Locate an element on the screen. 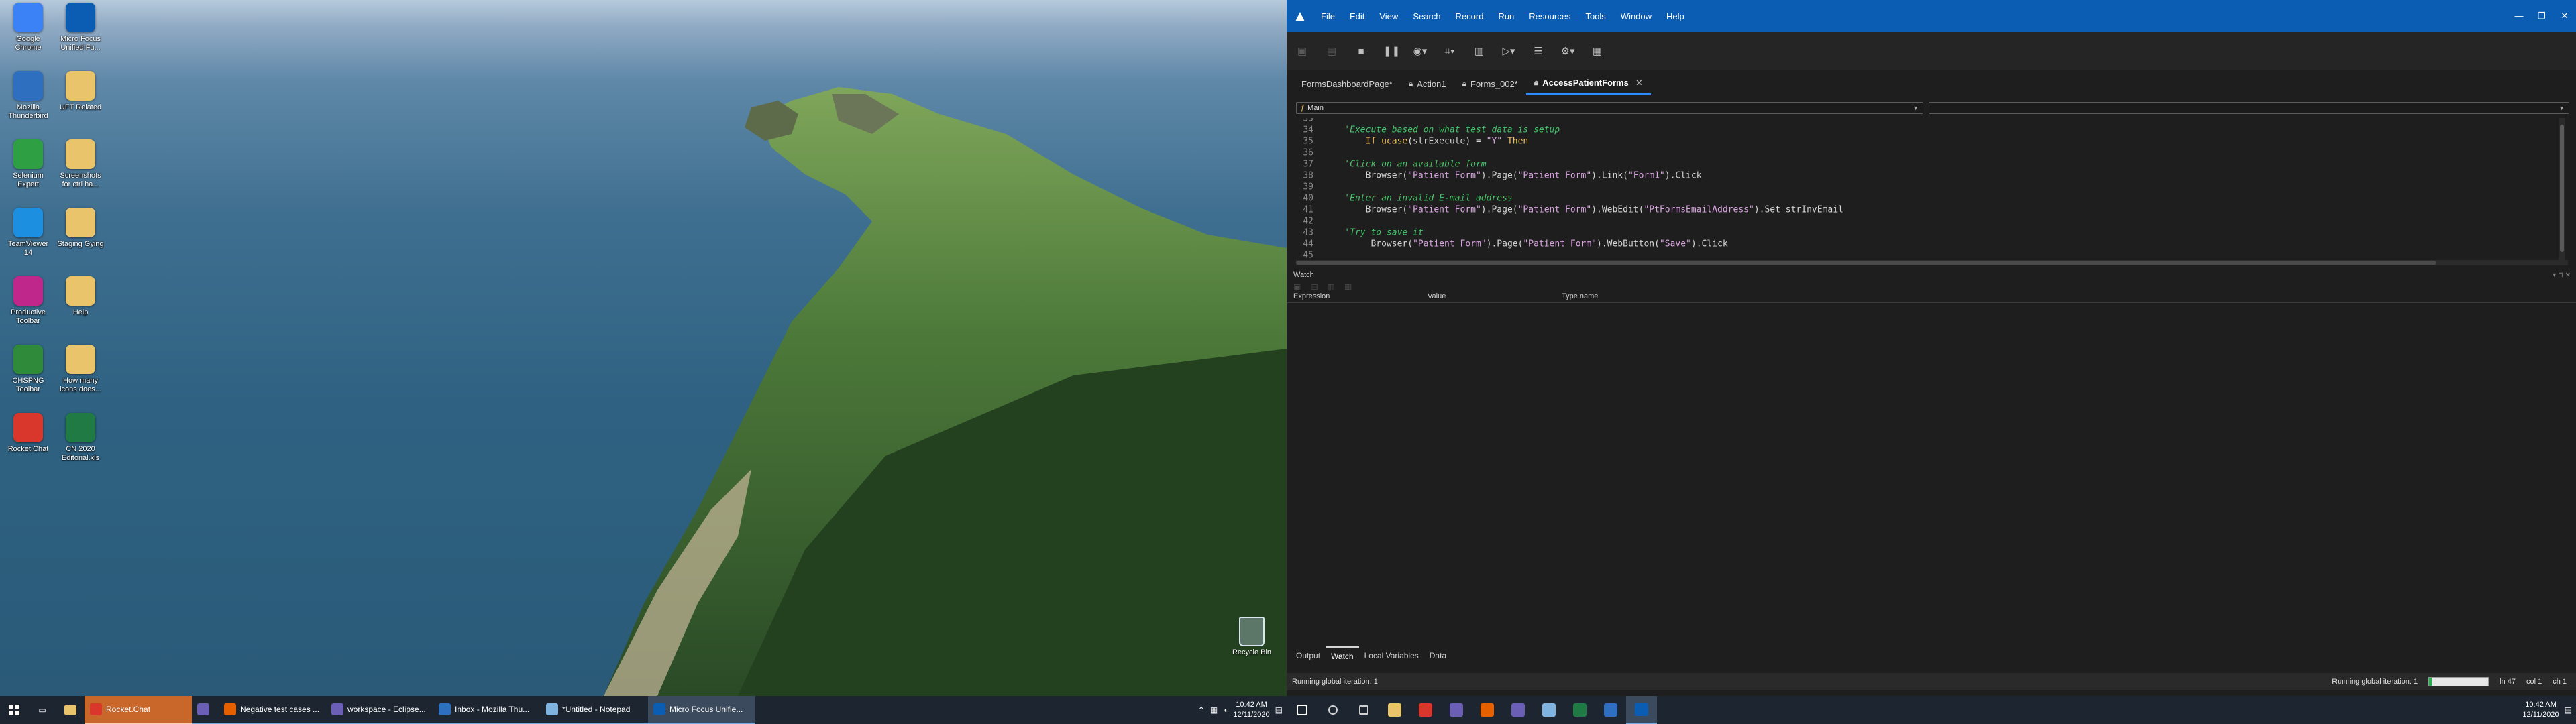 The width and height of the screenshot is (2576, 724). recycle-bin: Recycle Bin is located at coordinates (1252, 636).